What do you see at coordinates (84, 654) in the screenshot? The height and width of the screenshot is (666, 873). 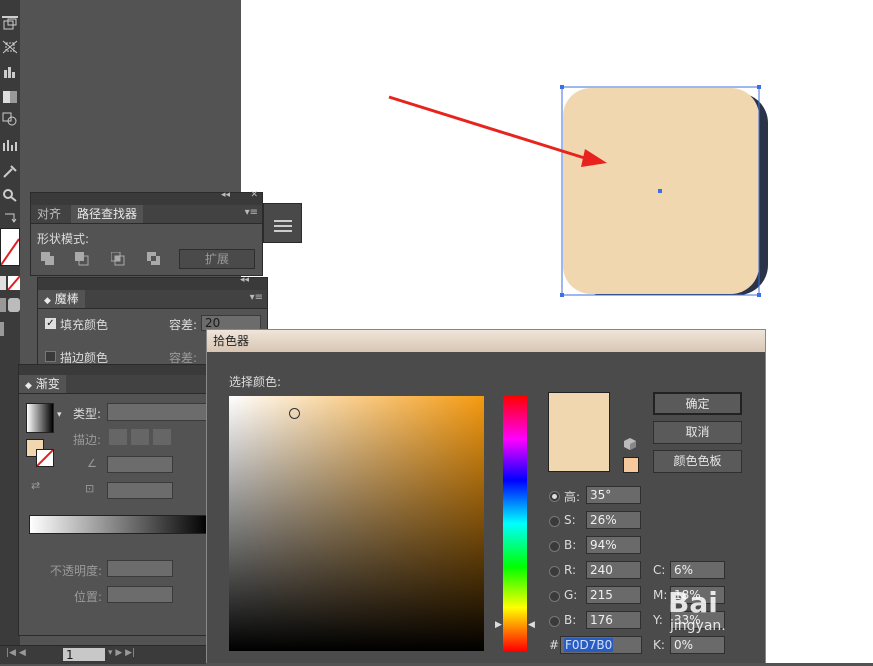 I see `page-number-input: 1` at bounding box center [84, 654].